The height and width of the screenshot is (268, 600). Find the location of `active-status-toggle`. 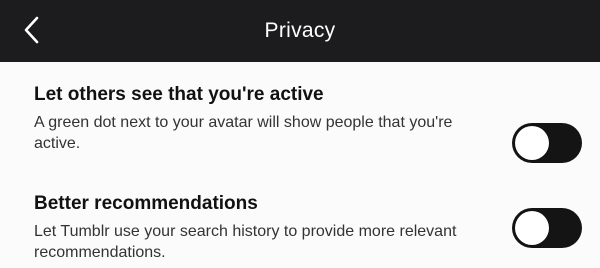

active-status-toggle is located at coordinates (547, 143).